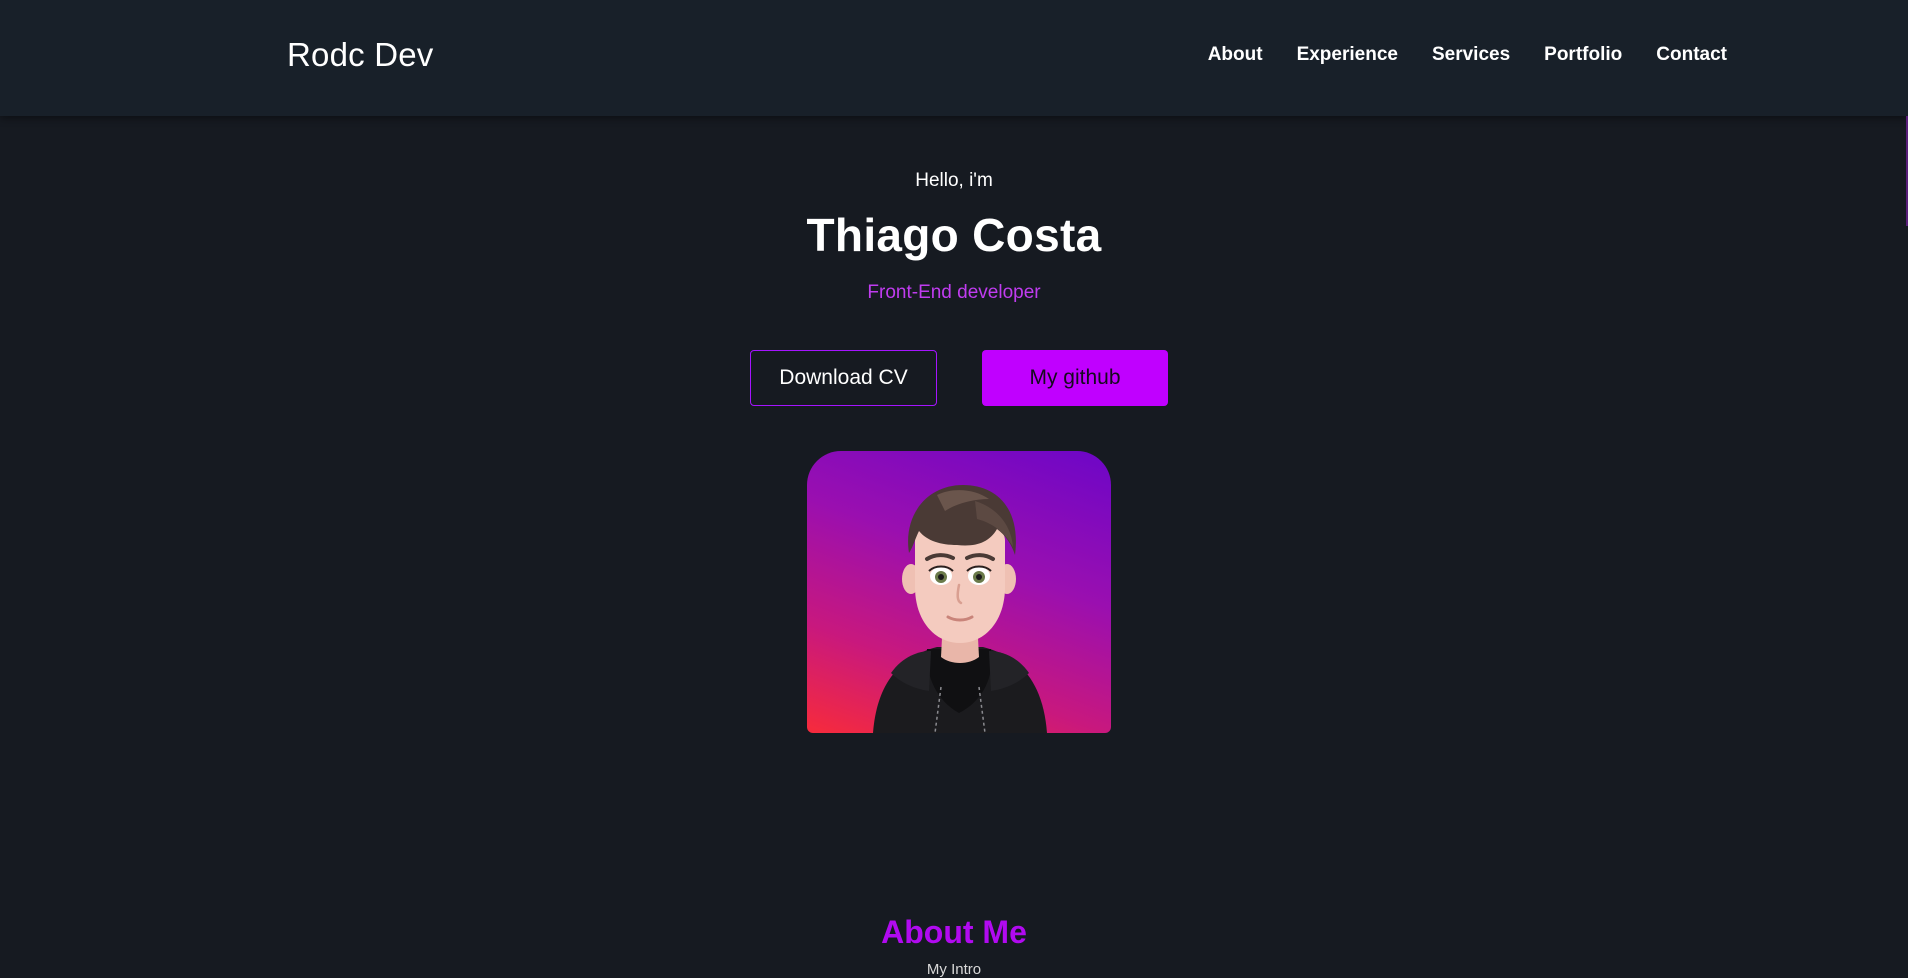  Describe the element at coordinates (1471, 55) in the screenshot. I see `nav-link-services: Services` at that location.